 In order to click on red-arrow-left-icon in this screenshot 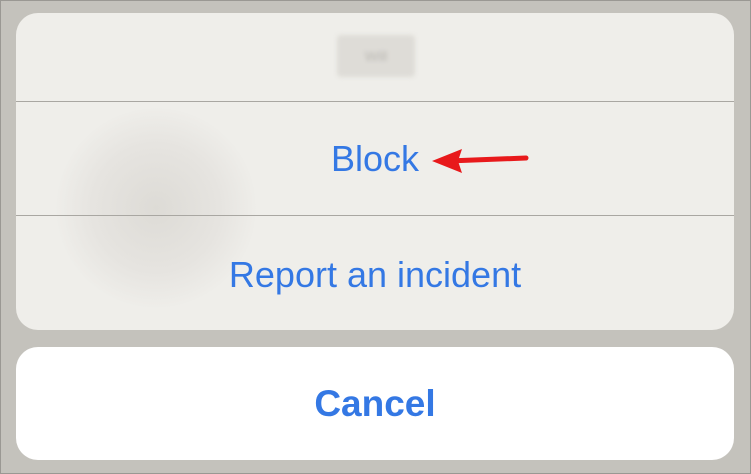, I will do `click(480, 161)`.